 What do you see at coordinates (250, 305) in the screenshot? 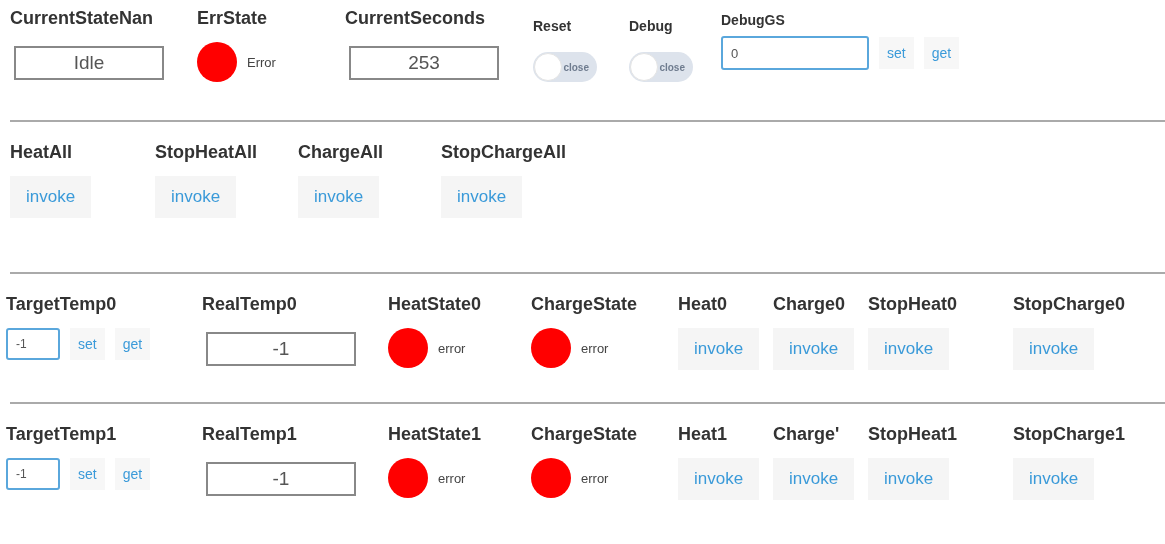
I see `field-label: RealTemp0` at bounding box center [250, 305].